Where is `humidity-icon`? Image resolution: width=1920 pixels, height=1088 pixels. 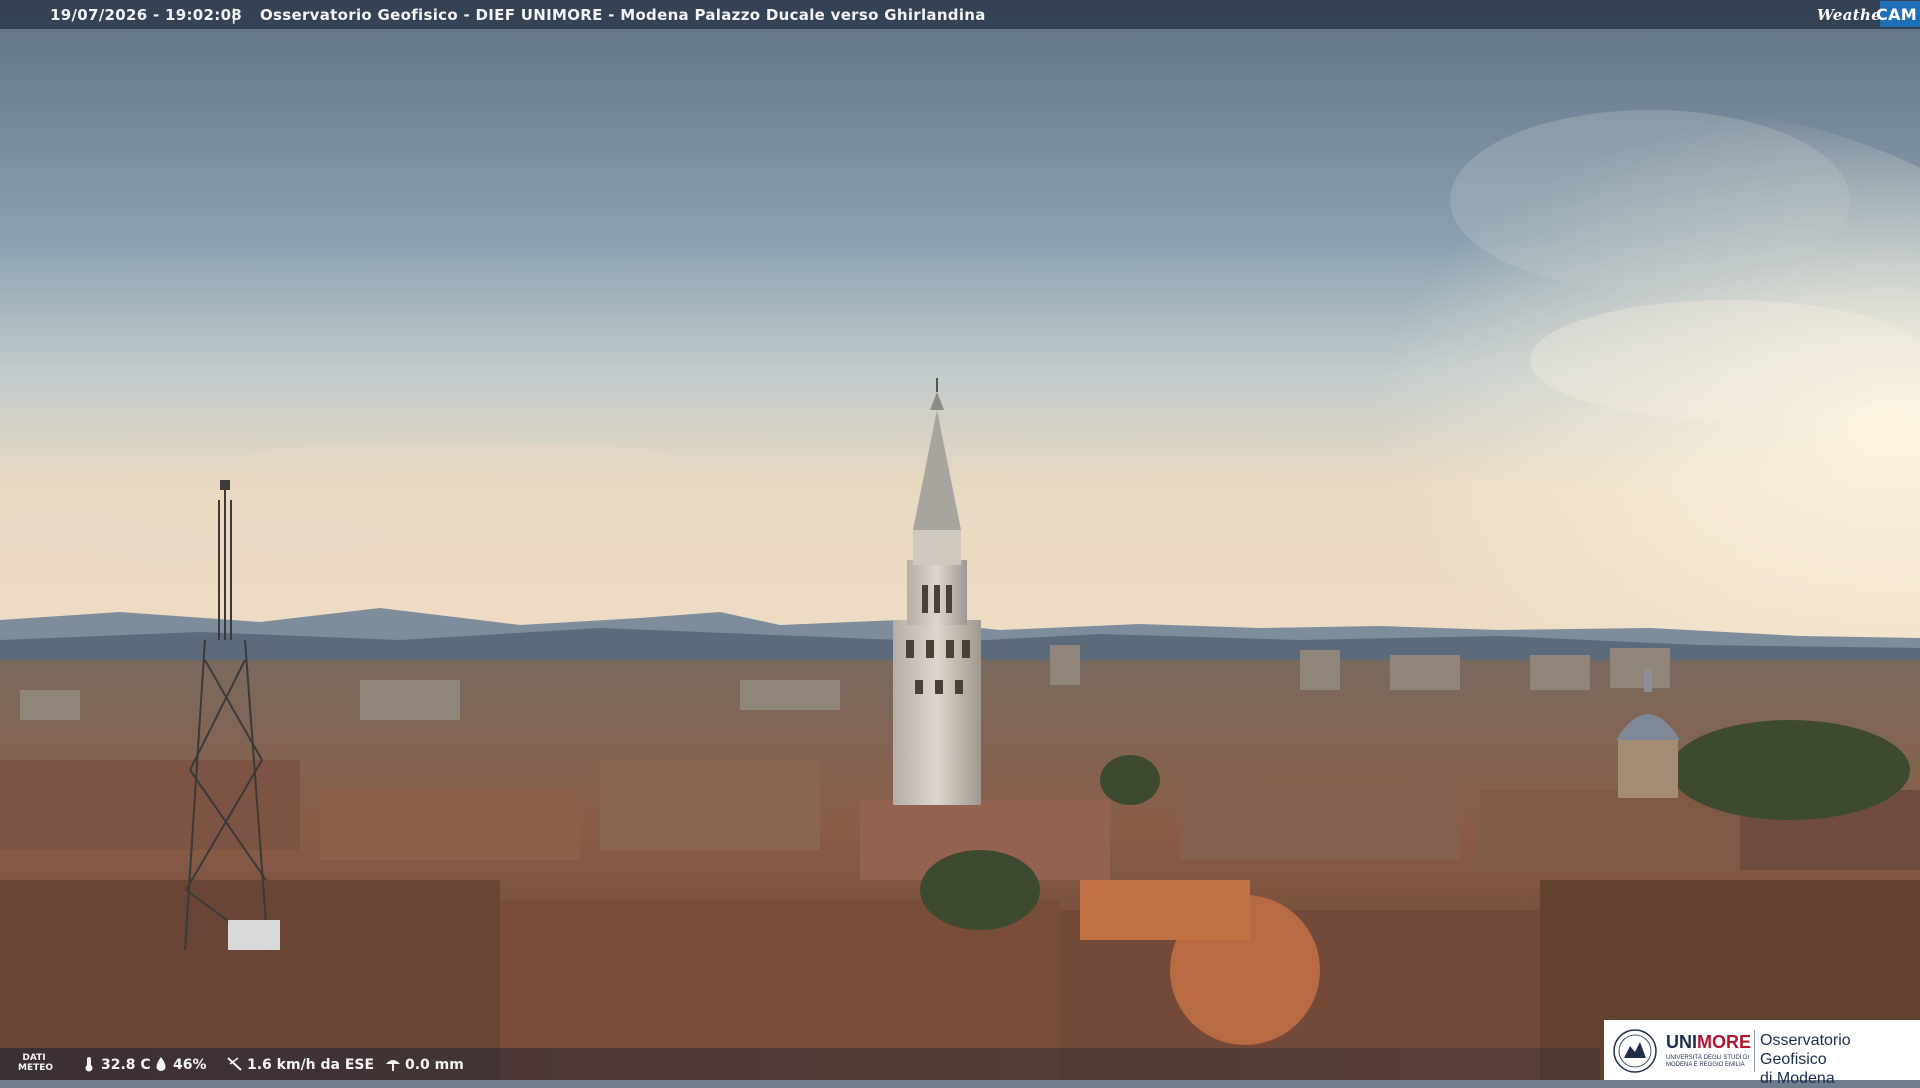 humidity-icon is located at coordinates (161, 1064).